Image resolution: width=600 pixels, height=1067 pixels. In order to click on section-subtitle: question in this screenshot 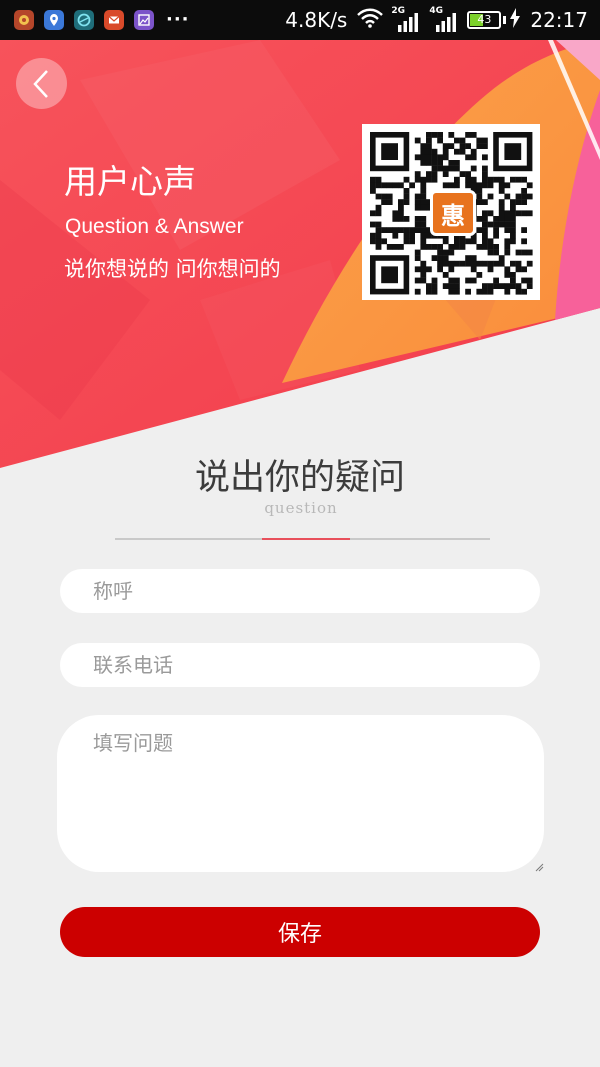, I will do `click(301, 508)`.